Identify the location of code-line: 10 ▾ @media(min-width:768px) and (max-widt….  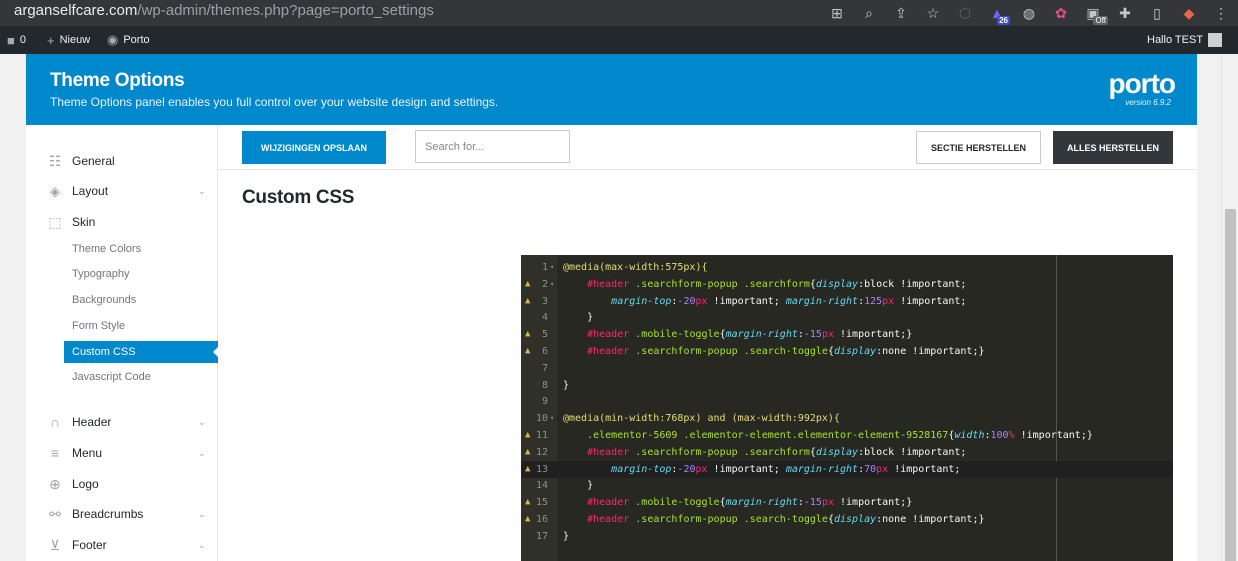
(847, 418).